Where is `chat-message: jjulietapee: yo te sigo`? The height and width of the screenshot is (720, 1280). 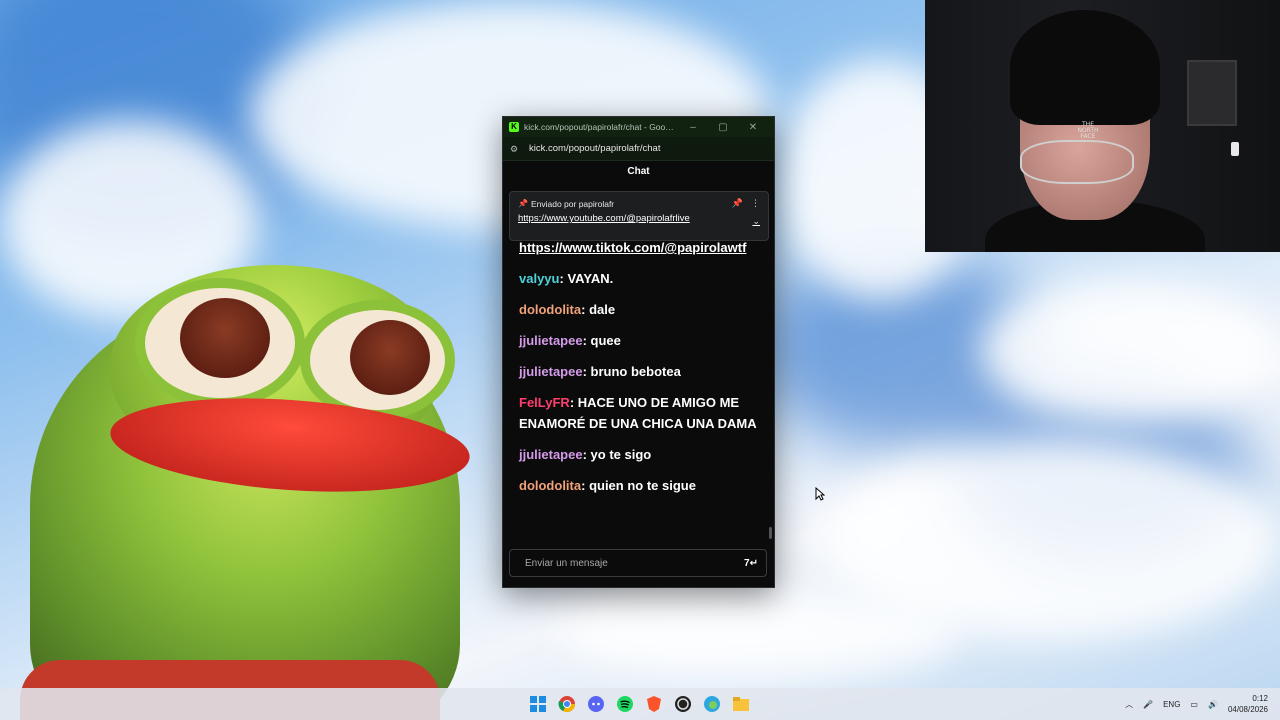
chat-message: jjulietapee: yo te sigo is located at coordinates (638, 454).